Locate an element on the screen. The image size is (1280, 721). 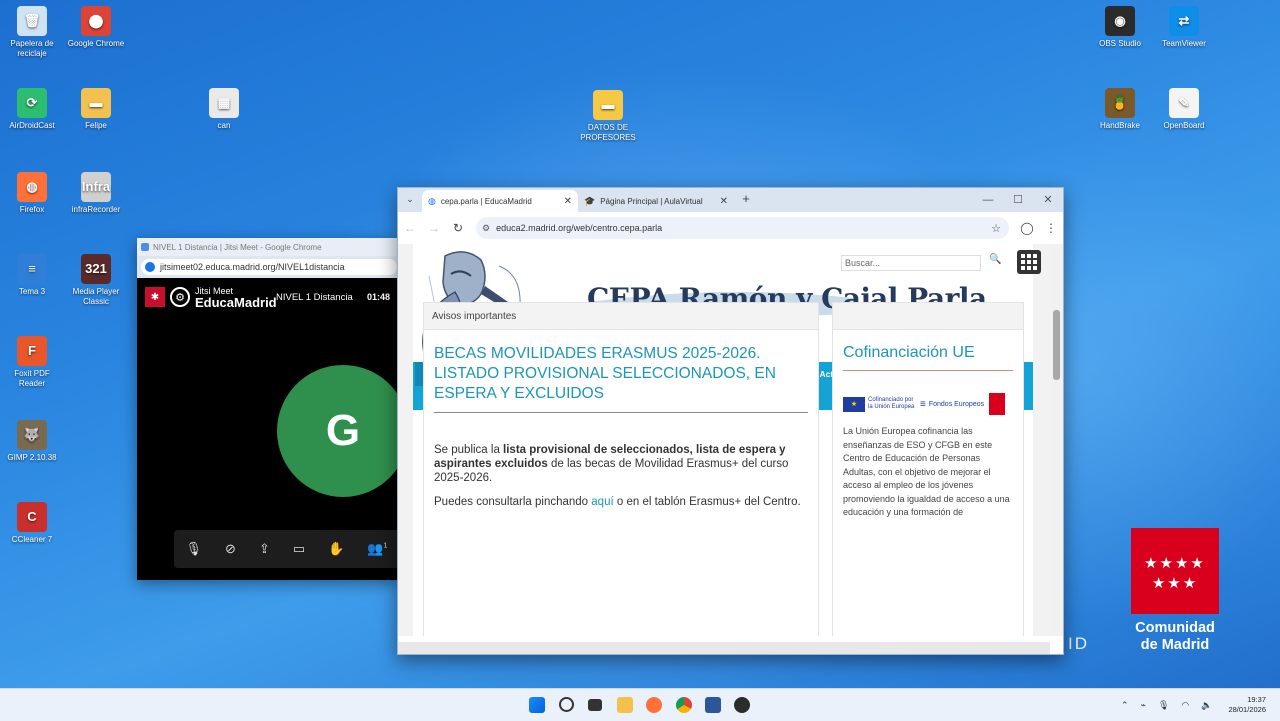
bookmark-star-icon: ☆ is located at coordinates (996, 228).